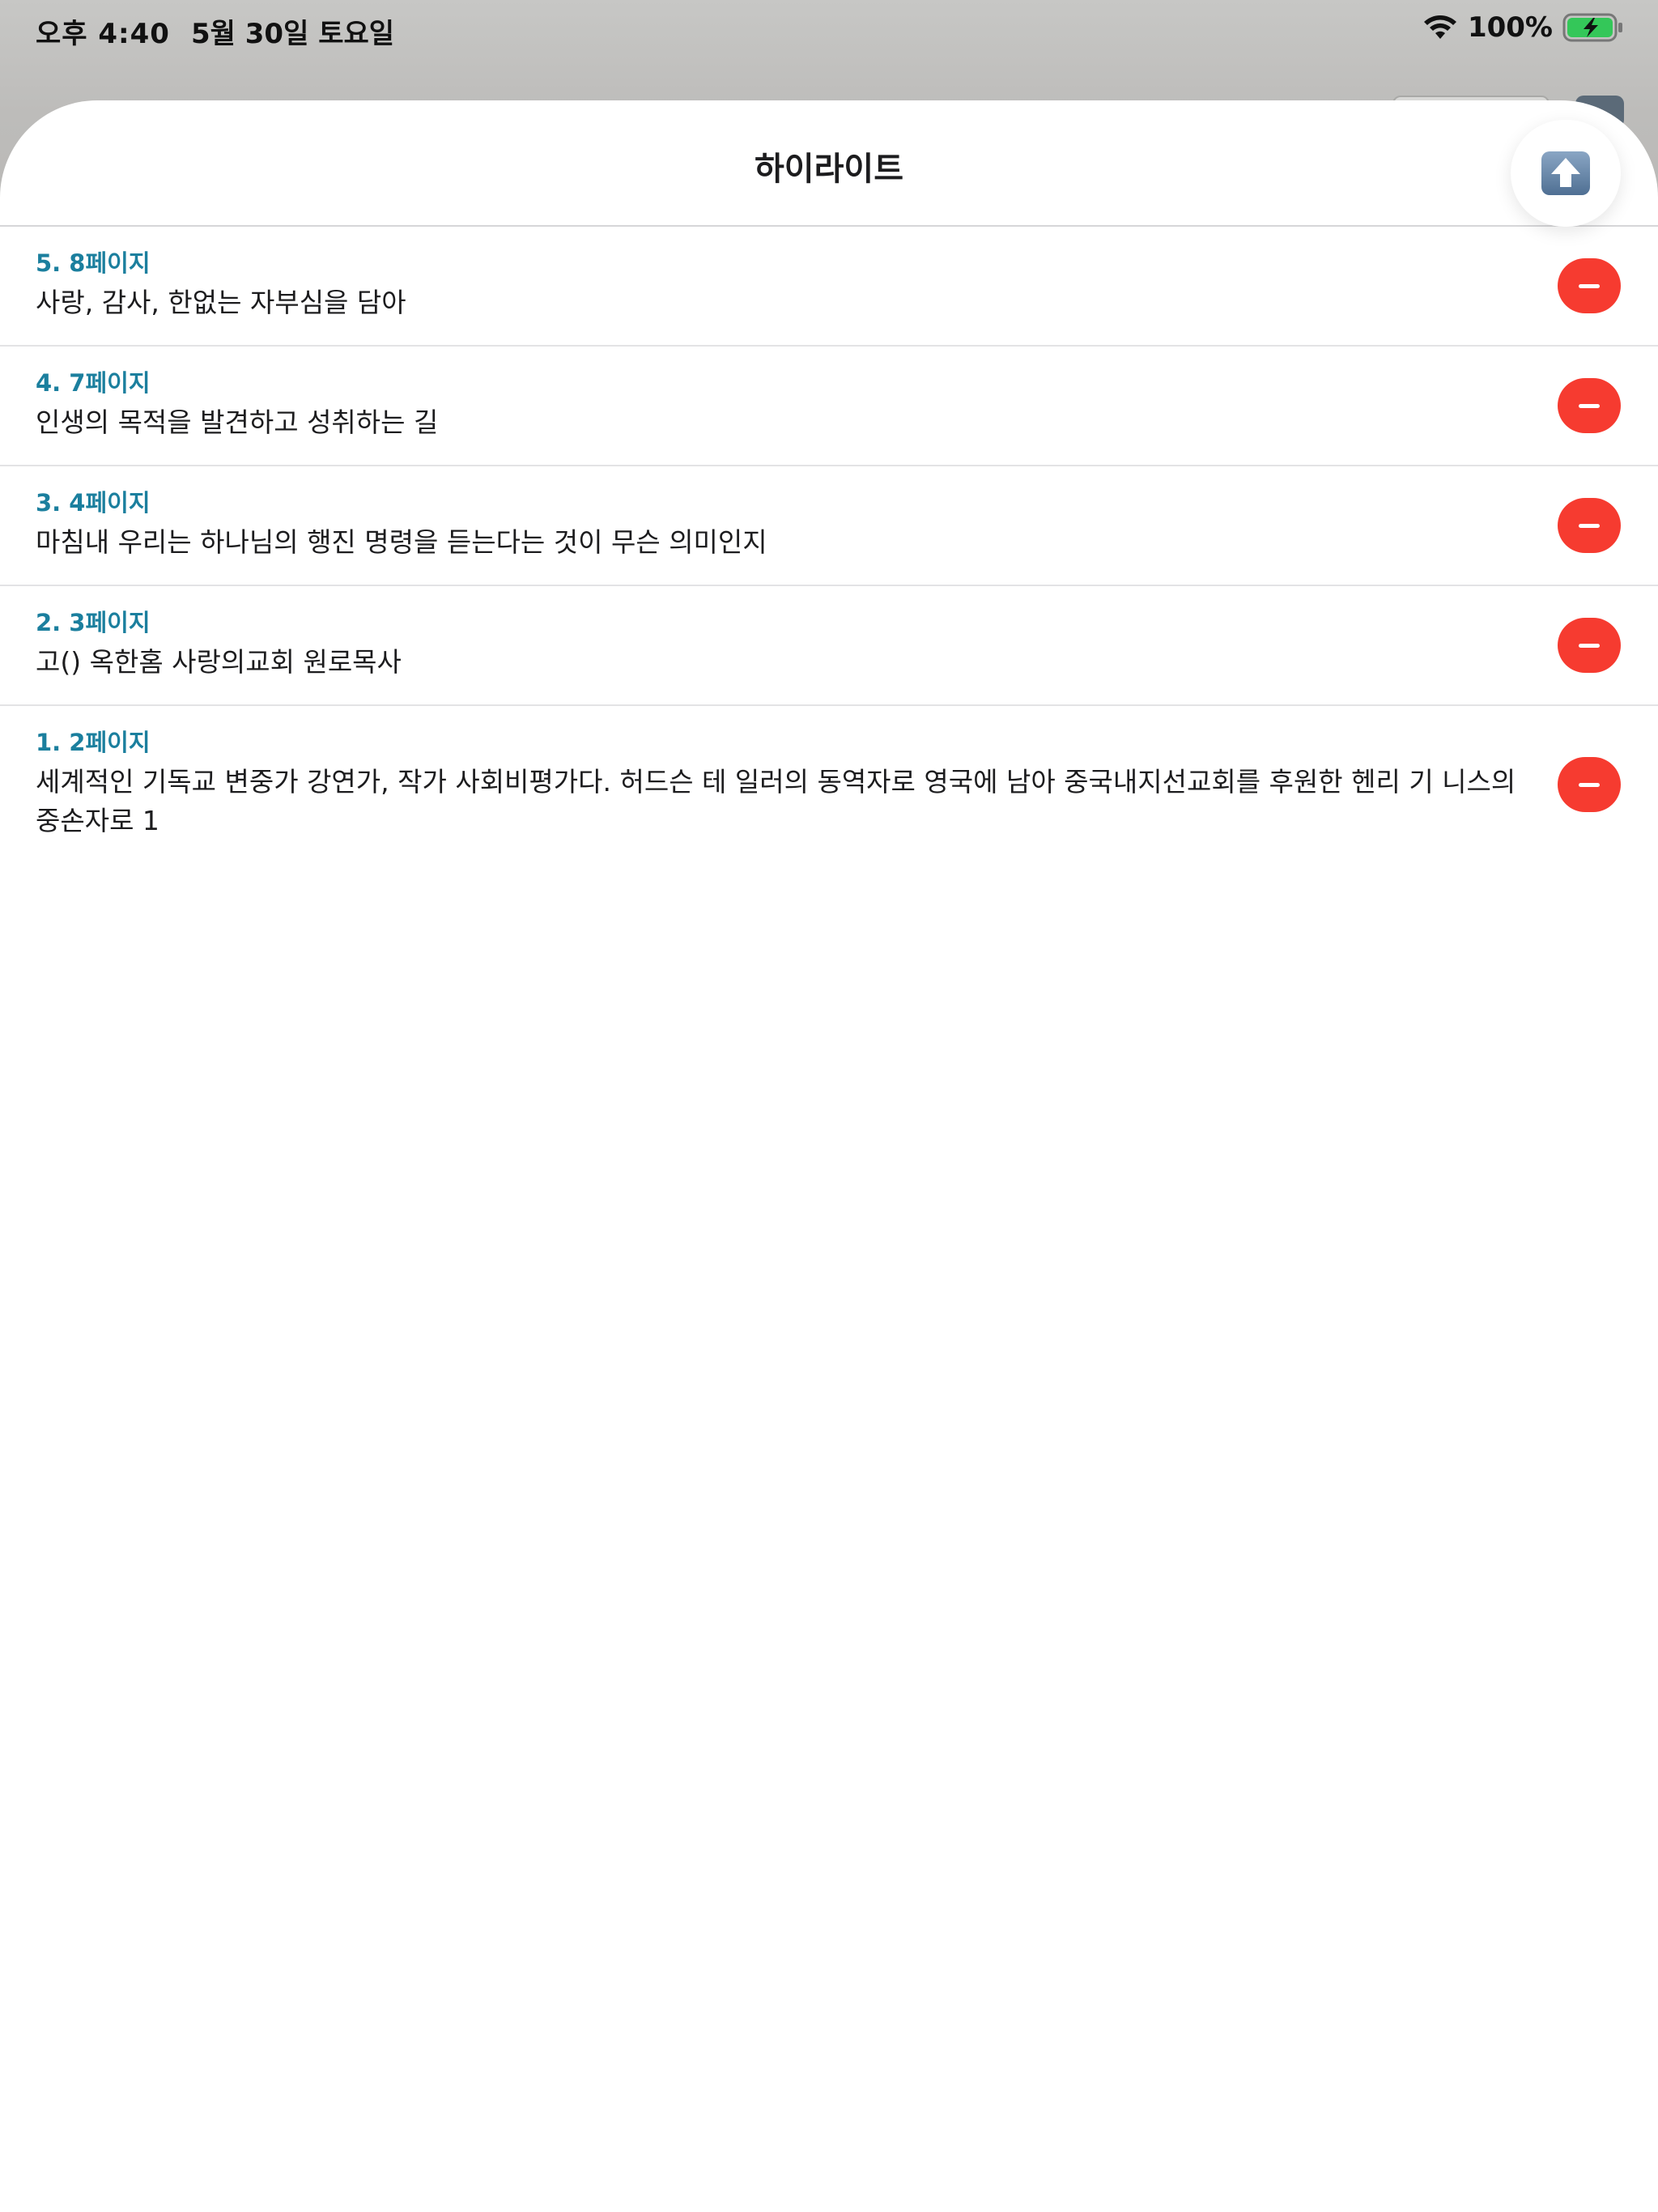 This screenshot has width=1658, height=2212. What do you see at coordinates (221, 303) in the screenshot?
I see `highlight-text: 사랑, 감사, 한없는 자부심을 담아` at bounding box center [221, 303].